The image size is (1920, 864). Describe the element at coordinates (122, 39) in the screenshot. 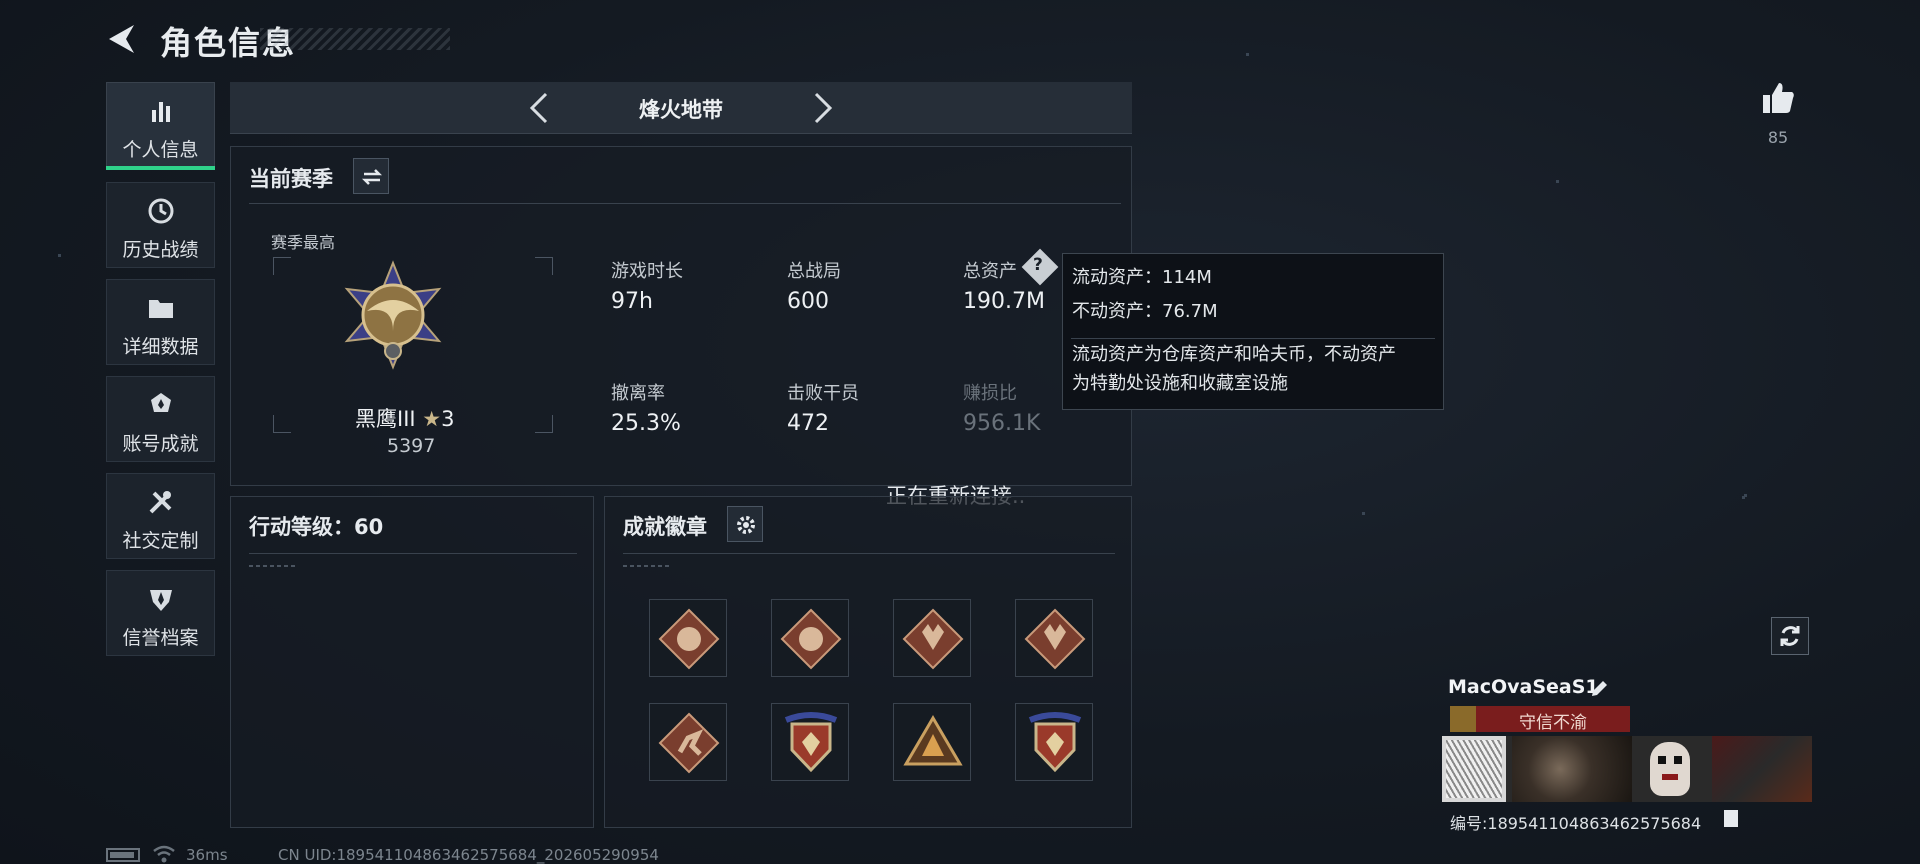

I see `back-icon` at that location.